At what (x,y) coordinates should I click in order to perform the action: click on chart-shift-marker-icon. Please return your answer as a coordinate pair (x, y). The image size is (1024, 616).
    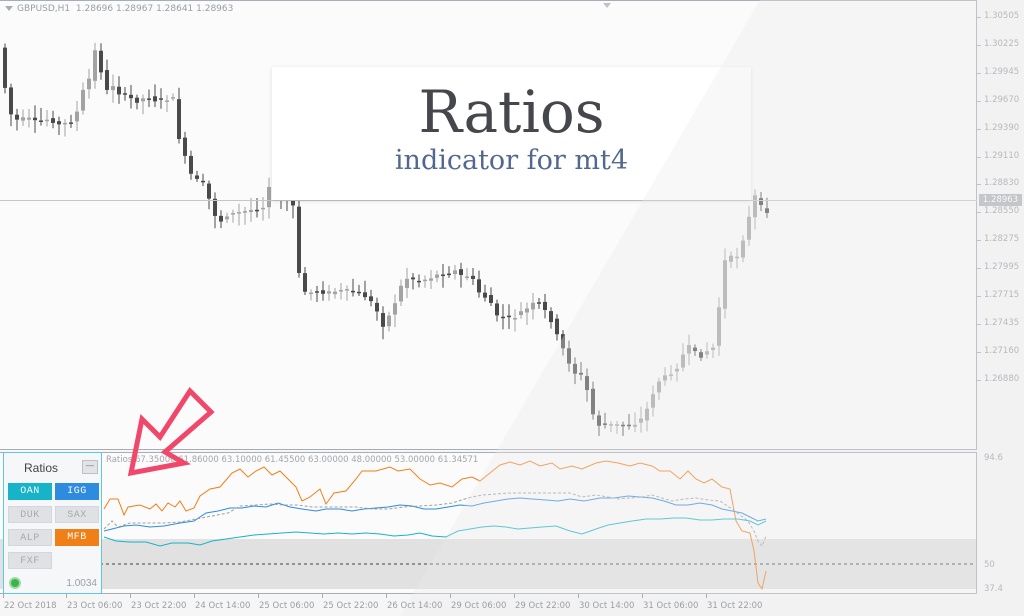
    Looking at the image, I should click on (607, 5).